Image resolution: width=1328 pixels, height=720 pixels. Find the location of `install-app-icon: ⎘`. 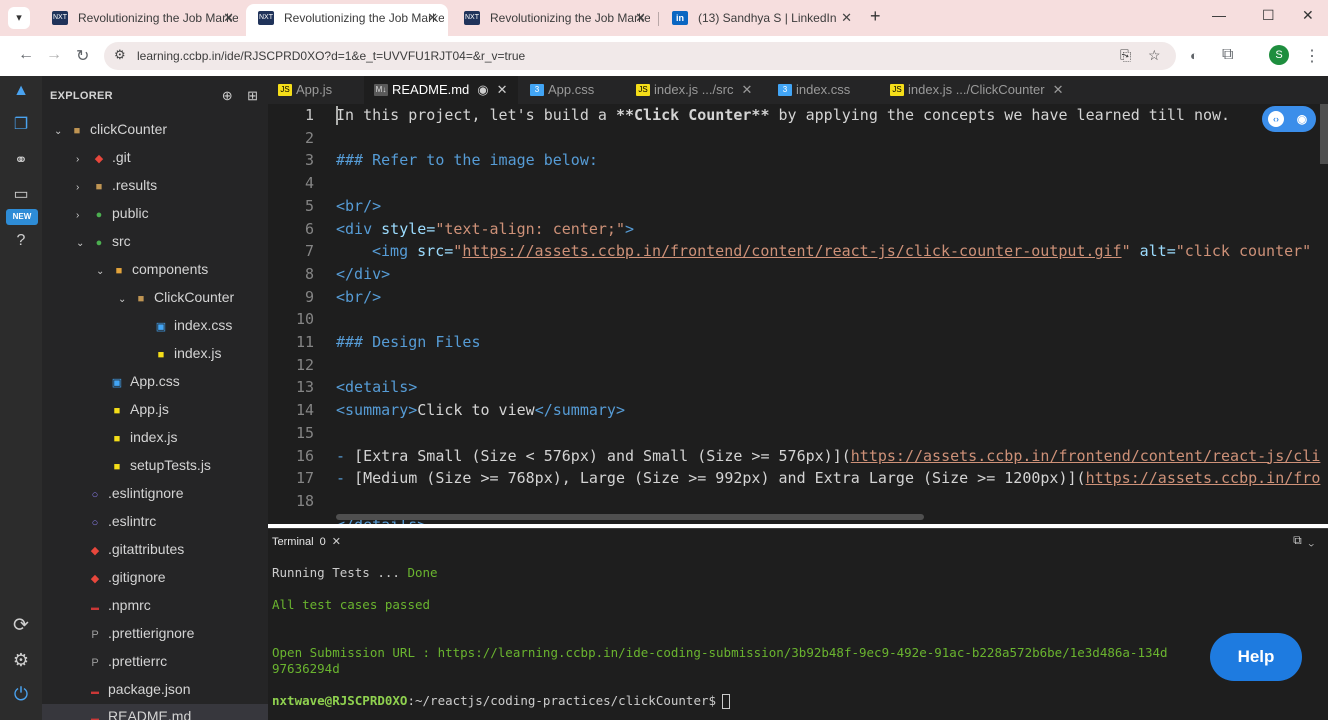

install-app-icon: ⎘ is located at coordinates (1125, 55).